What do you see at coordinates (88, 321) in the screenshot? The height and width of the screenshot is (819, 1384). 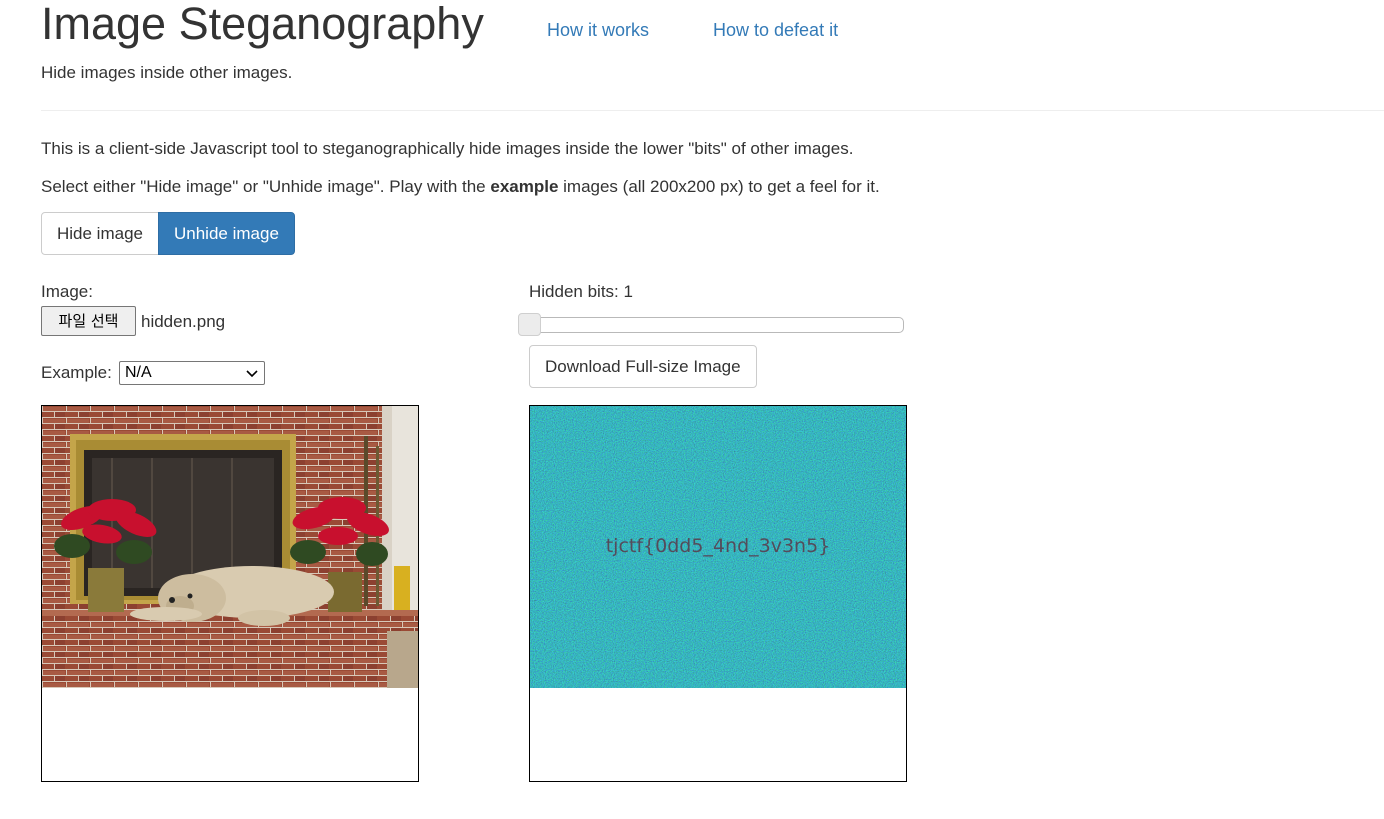 I see `choose-file-button: 파일 선택` at bounding box center [88, 321].